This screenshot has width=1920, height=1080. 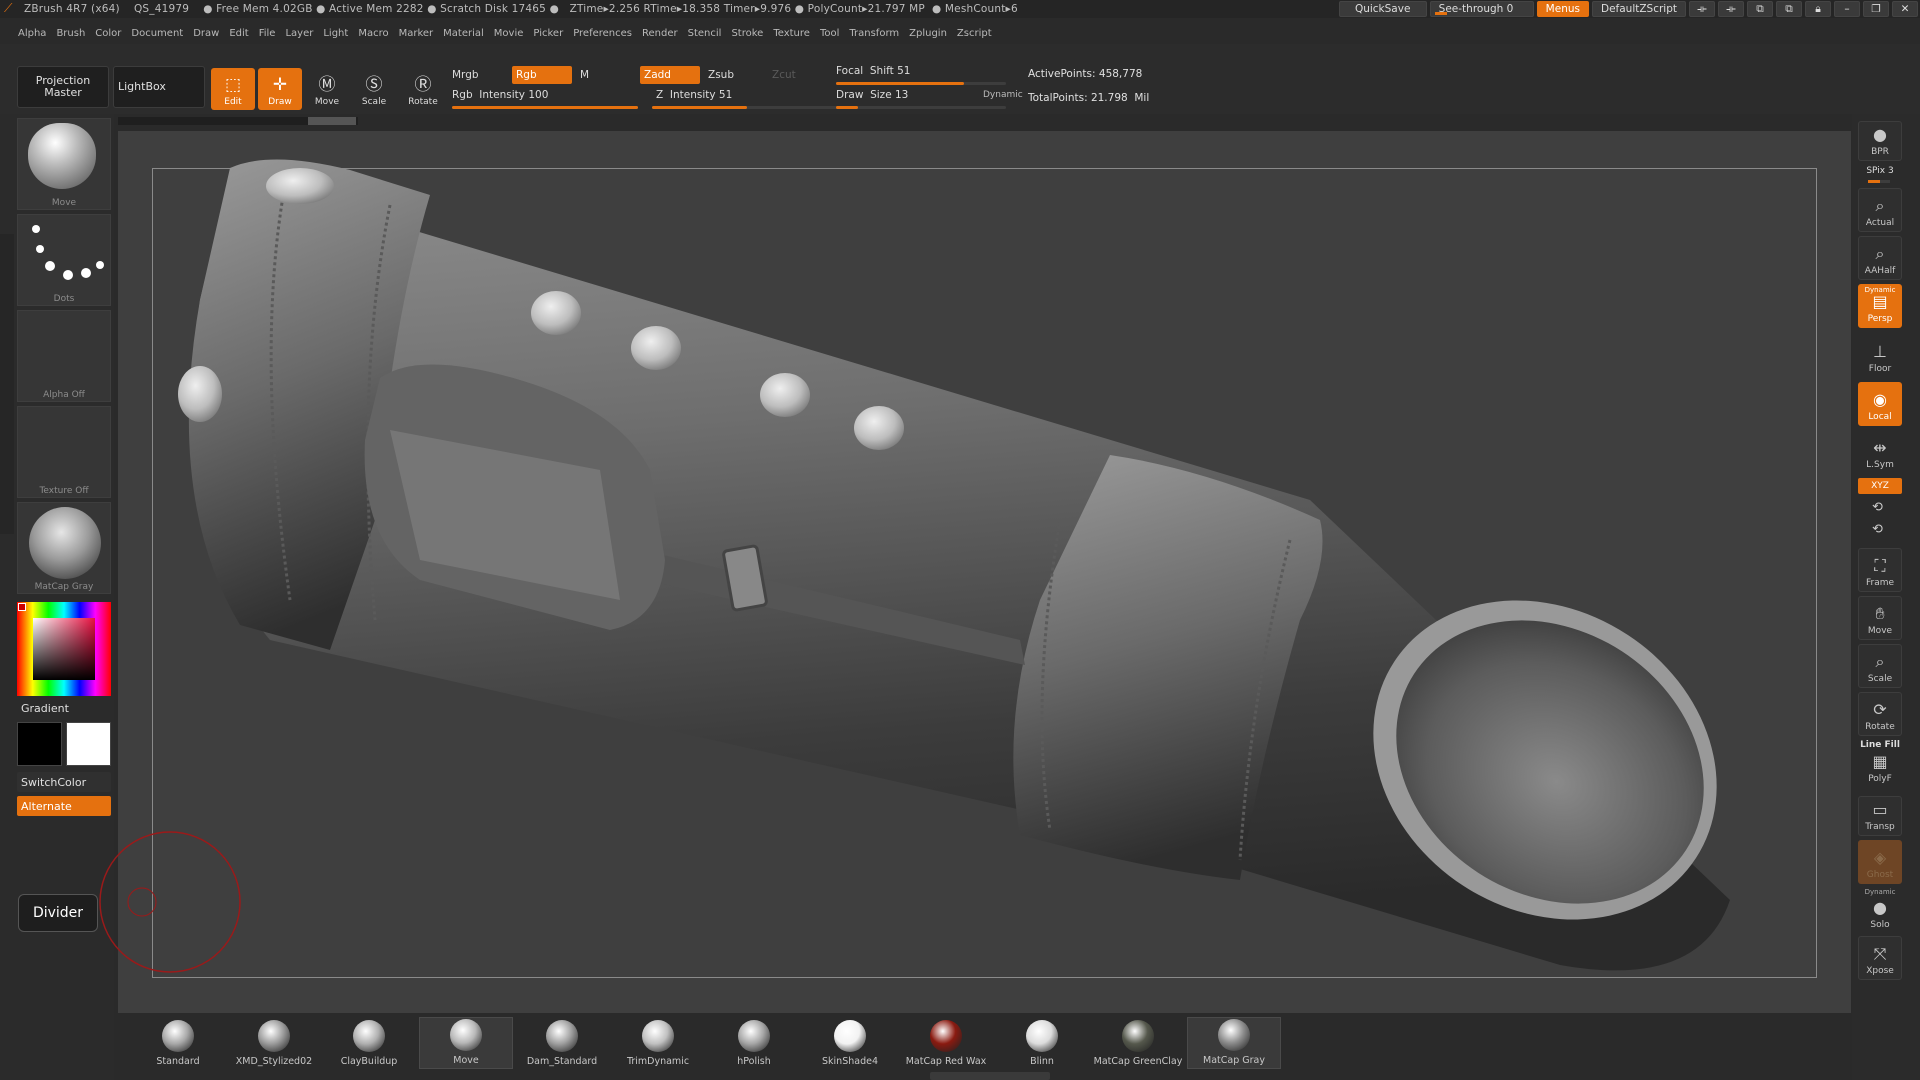 What do you see at coordinates (974, 33) in the screenshot?
I see `menu-zscript: Zscript` at bounding box center [974, 33].